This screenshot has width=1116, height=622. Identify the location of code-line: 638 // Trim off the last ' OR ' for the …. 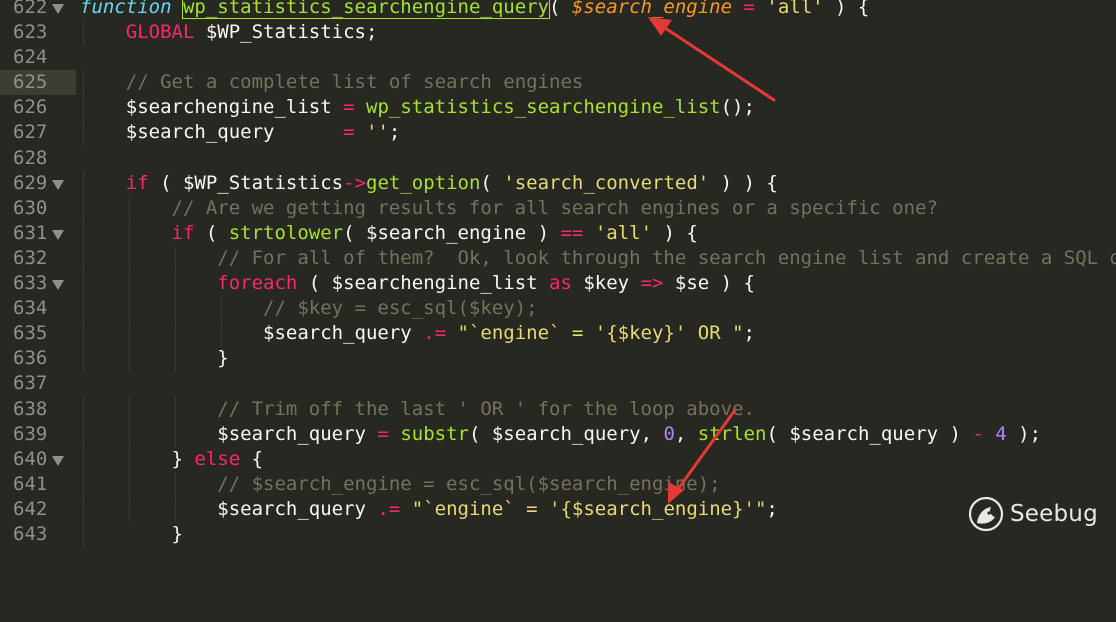
(558, 409).